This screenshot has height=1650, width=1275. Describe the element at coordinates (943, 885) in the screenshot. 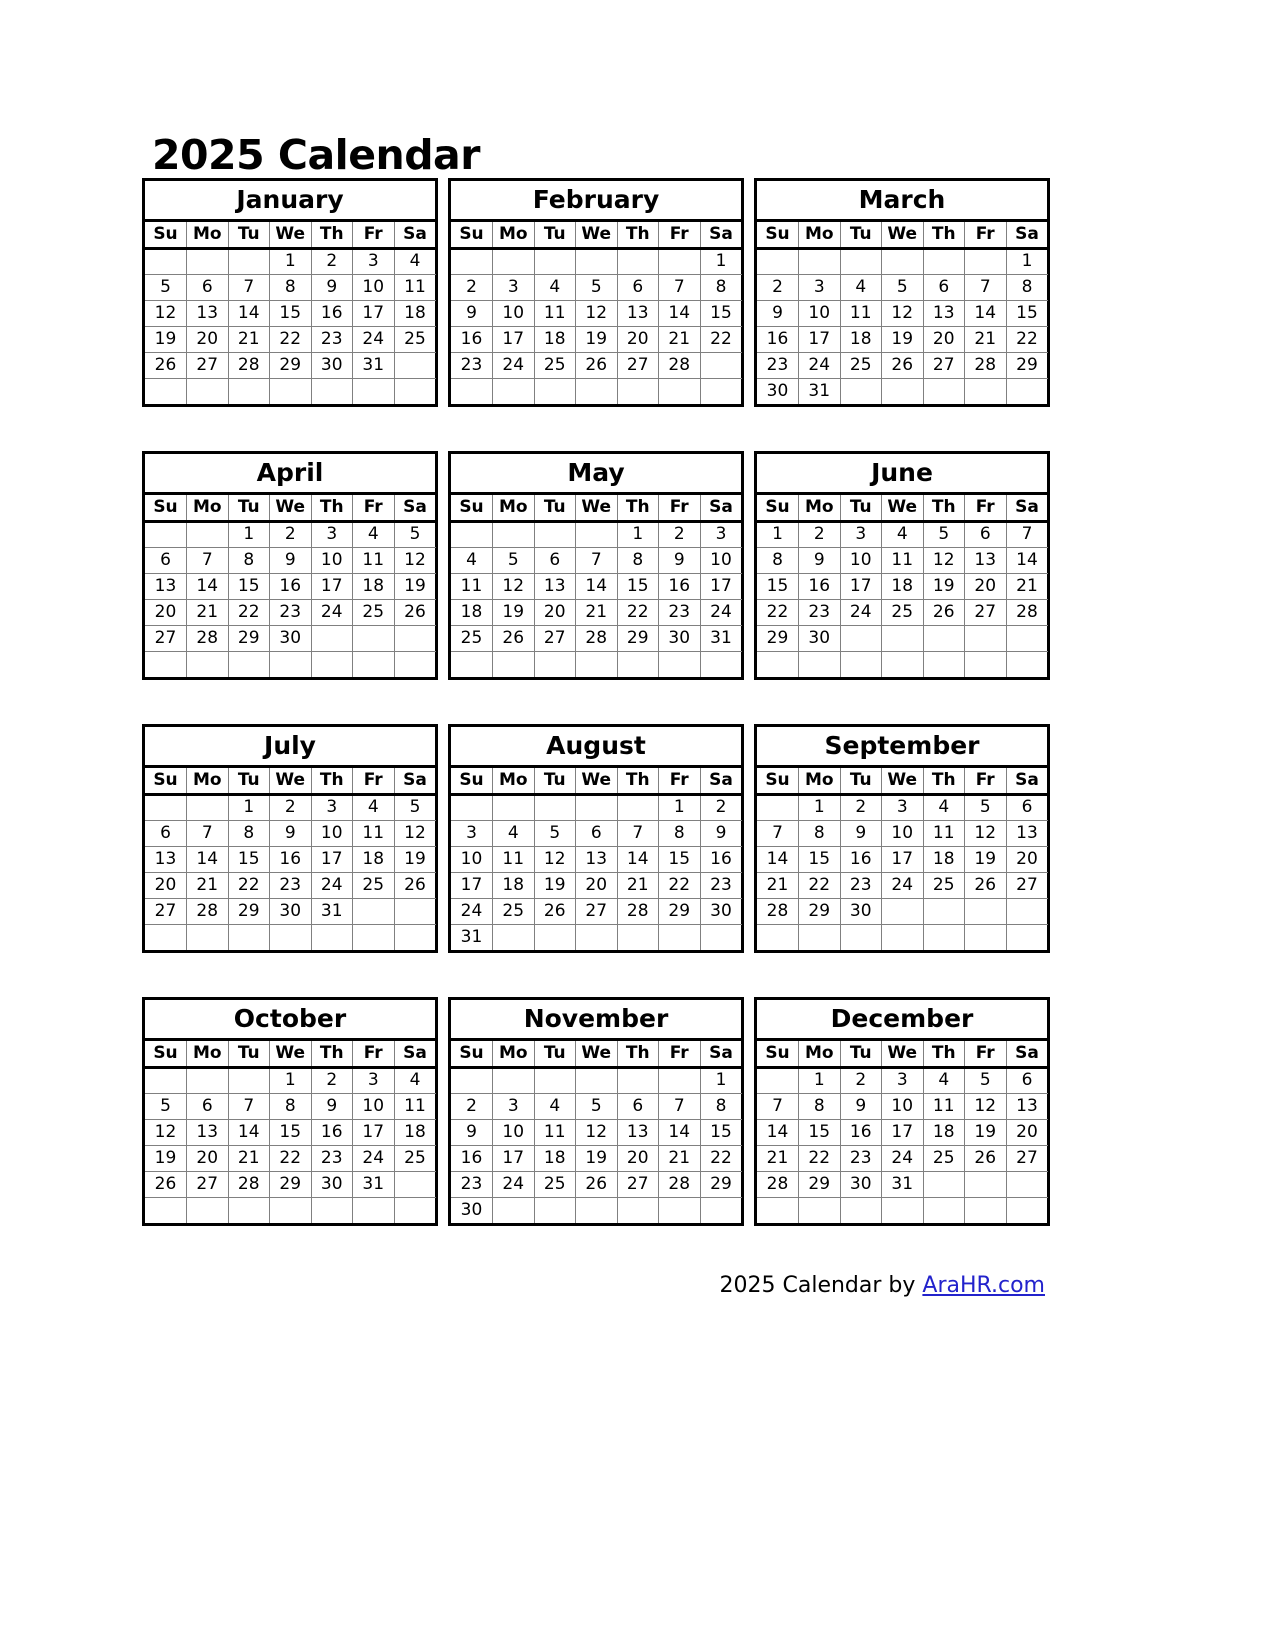

I see `day-cell: 25` at that location.